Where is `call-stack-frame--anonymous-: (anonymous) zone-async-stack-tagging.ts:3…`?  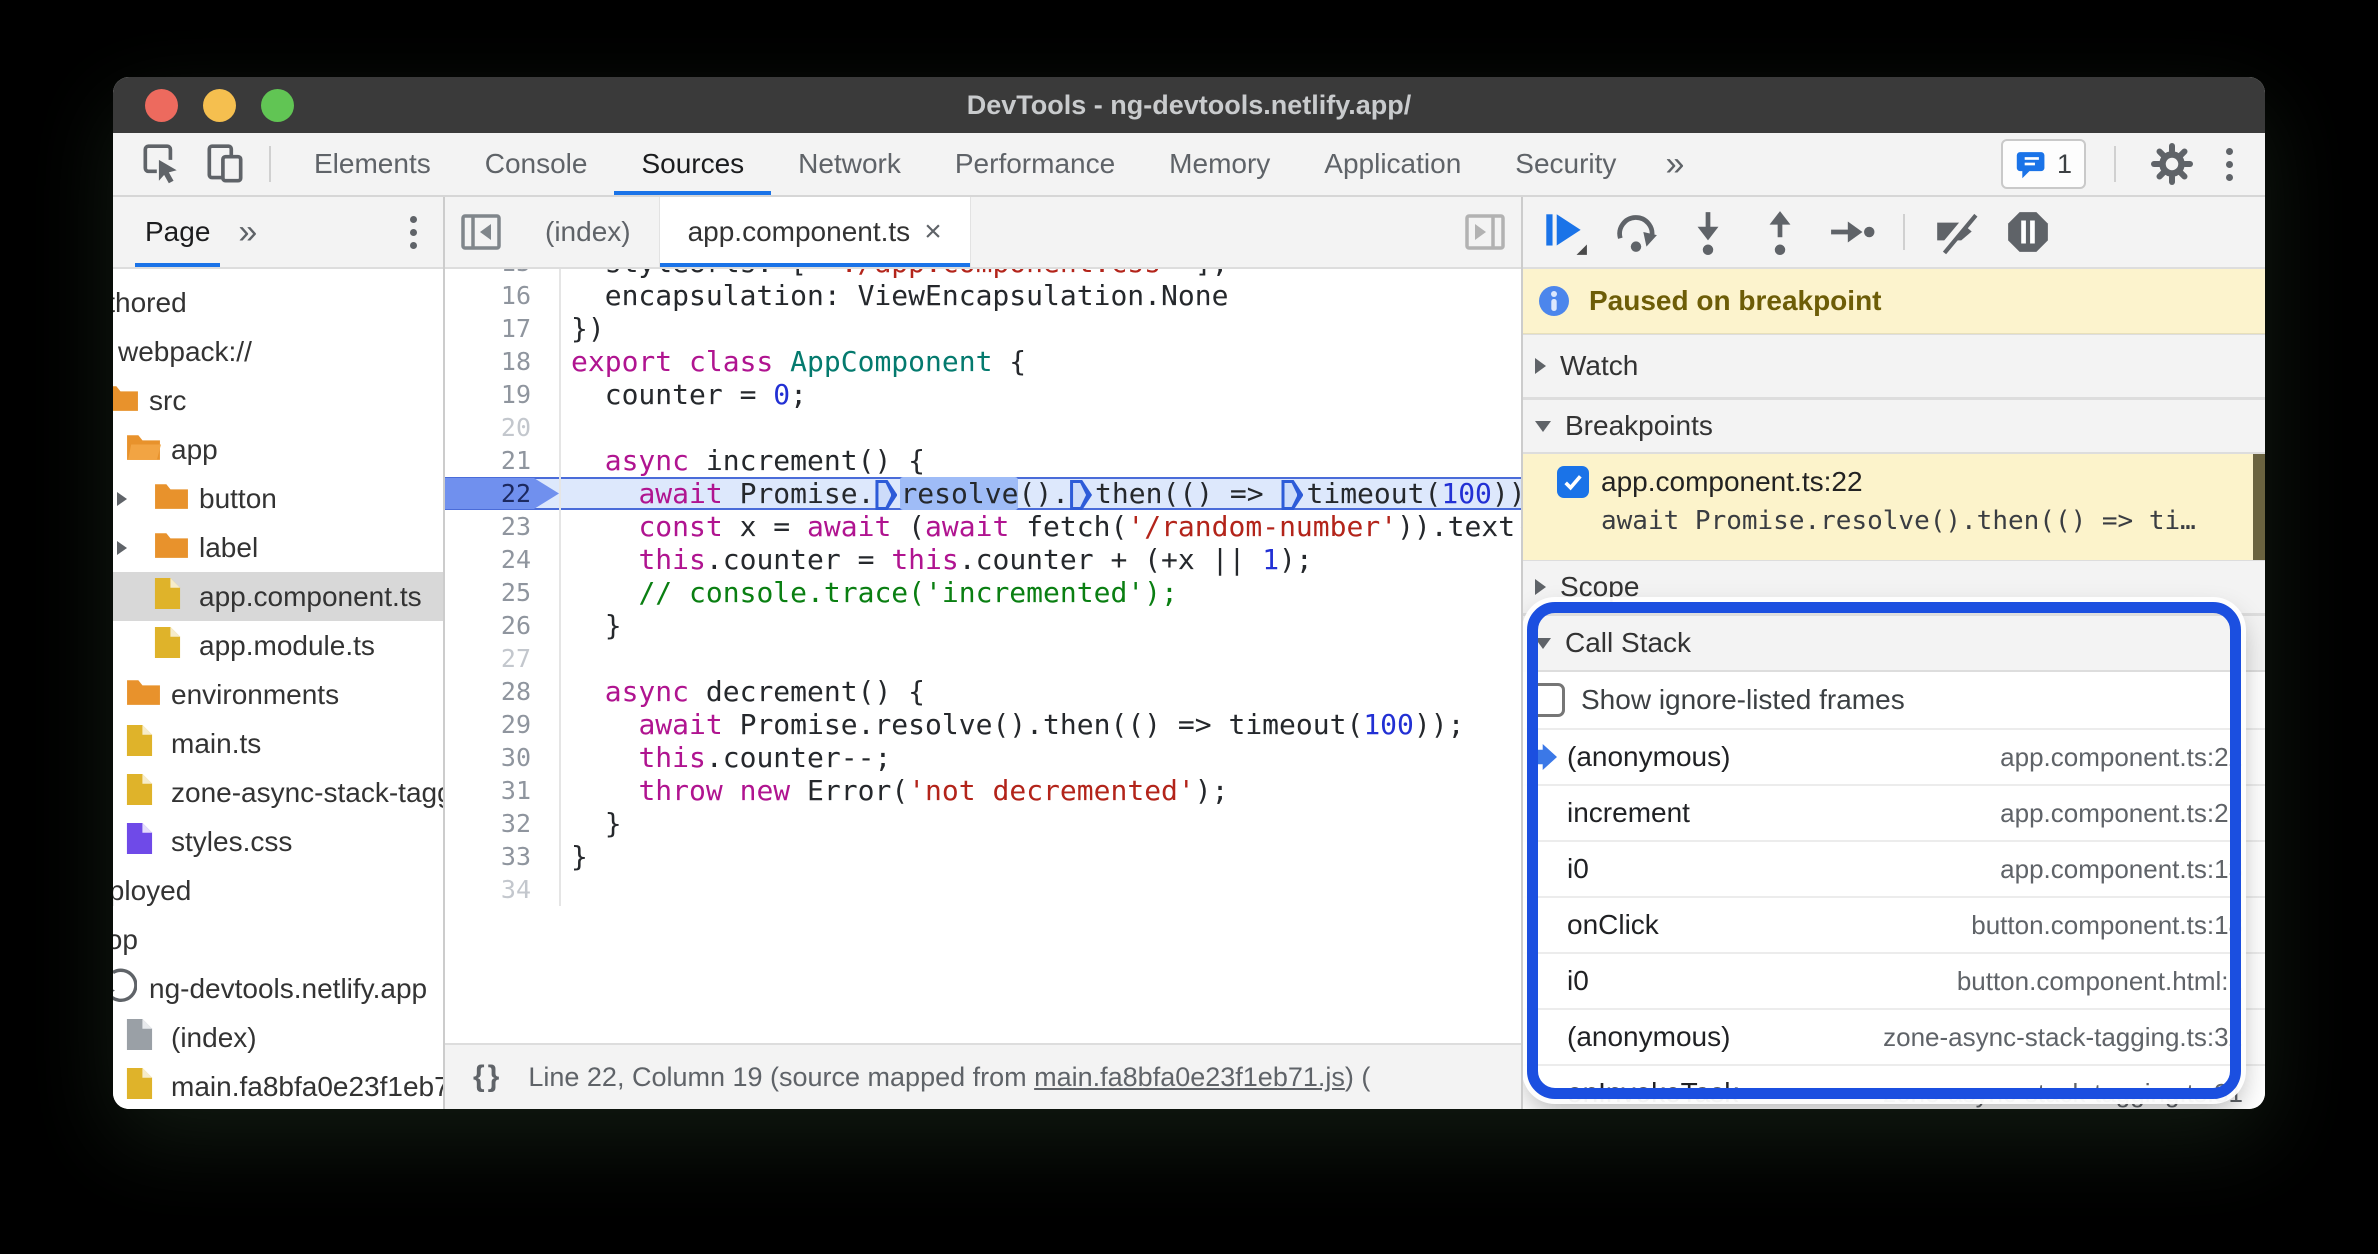
call-stack-frame--anonymous-: (anonymous) zone-async-stack-tagging.ts:3… is located at coordinates (1894, 1038).